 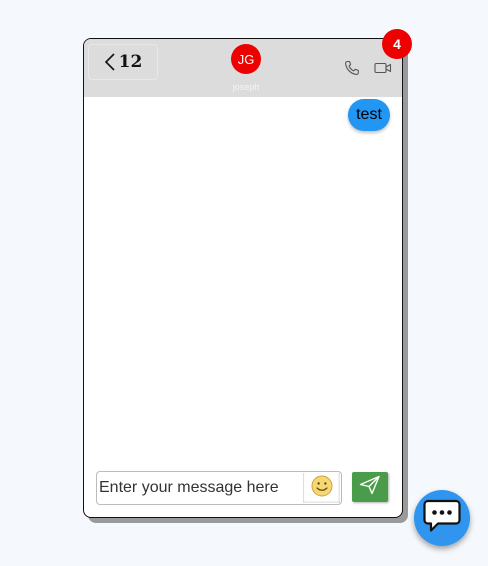 What do you see at coordinates (383, 68) in the screenshot?
I see `video-call-button` at bounding box center [383, 68].